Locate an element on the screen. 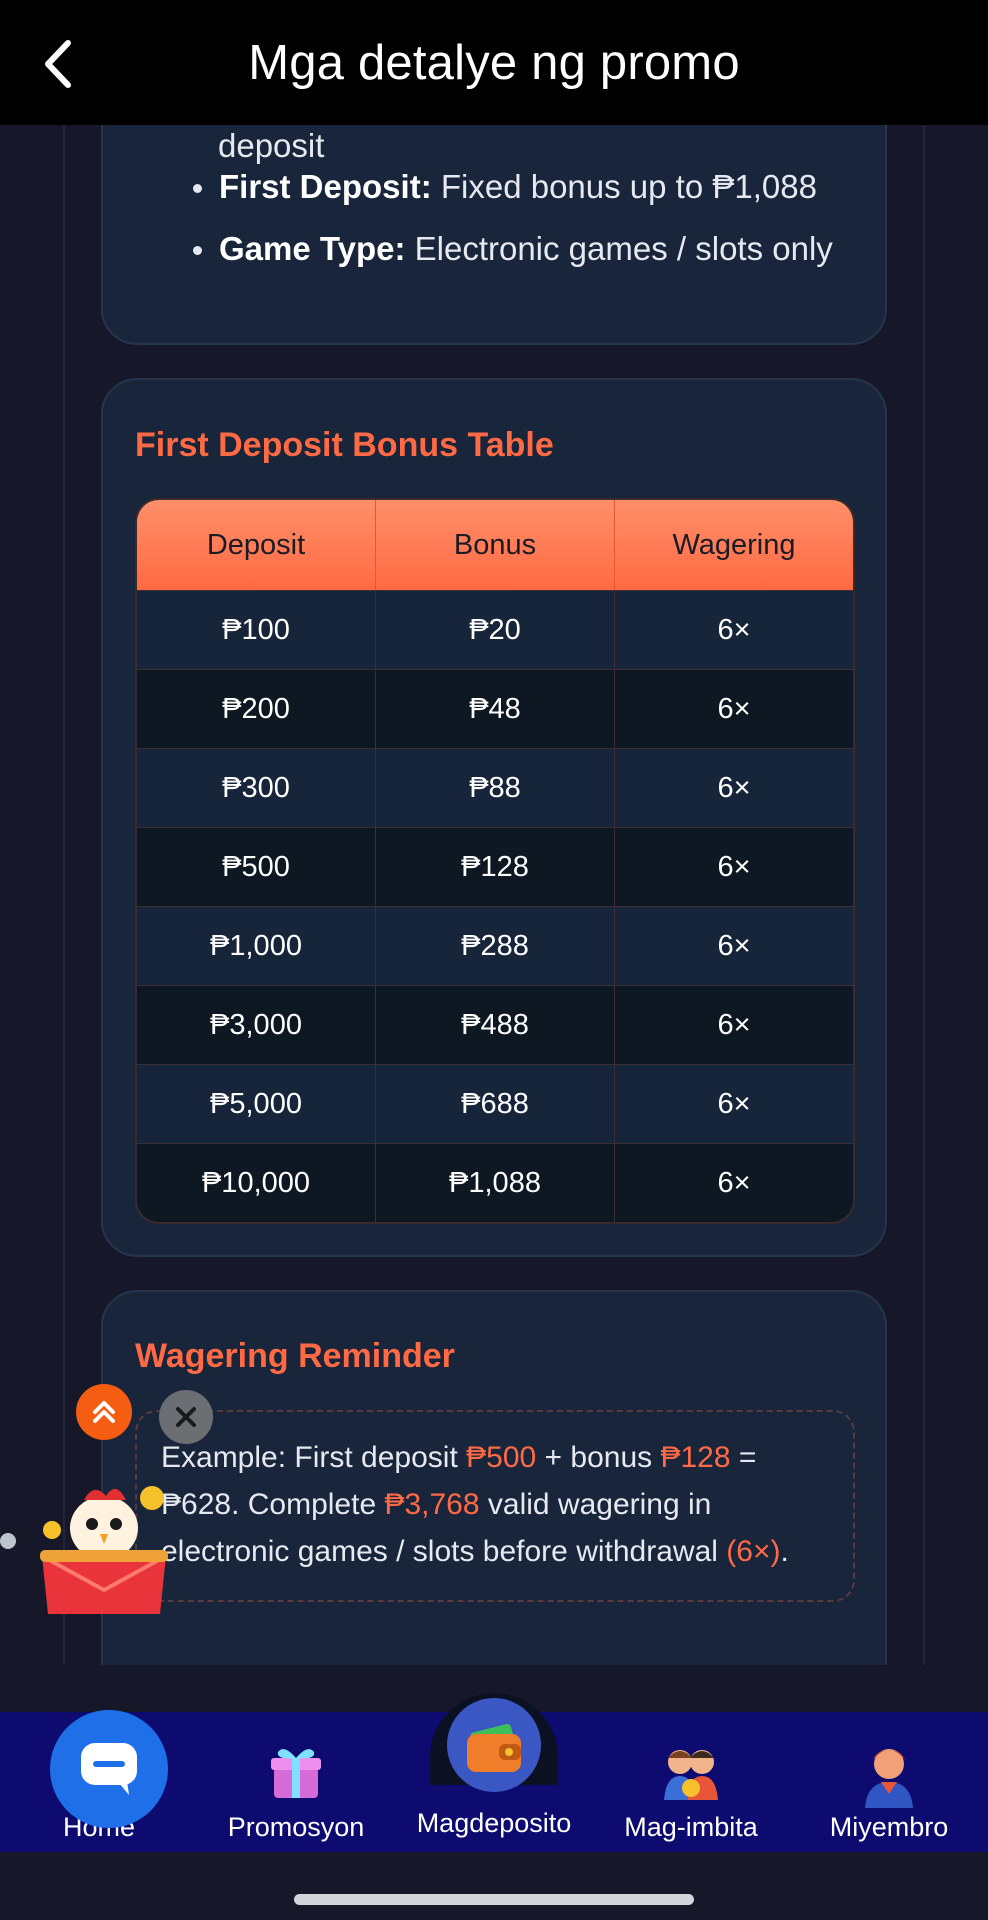  deposit-button is located at coordinates (494, 1745).